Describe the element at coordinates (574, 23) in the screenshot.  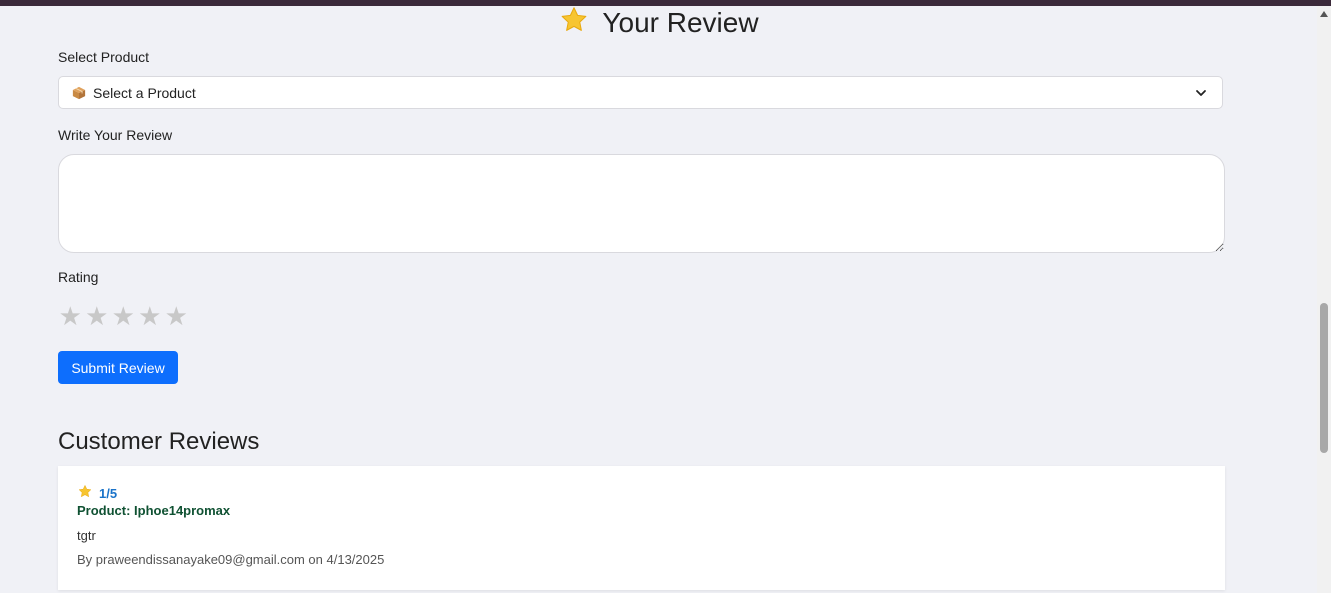
I see `star-emoji-icon` at that location.